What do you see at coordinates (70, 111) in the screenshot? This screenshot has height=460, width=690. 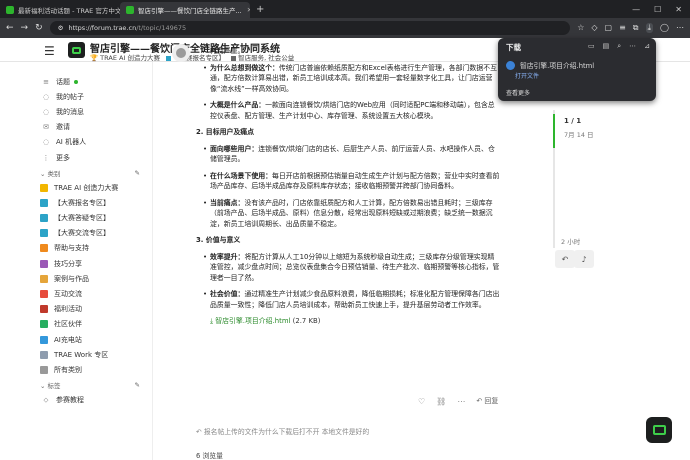 I see `sidebar-item-label: 我的消息` at bounding box center [70, 111].